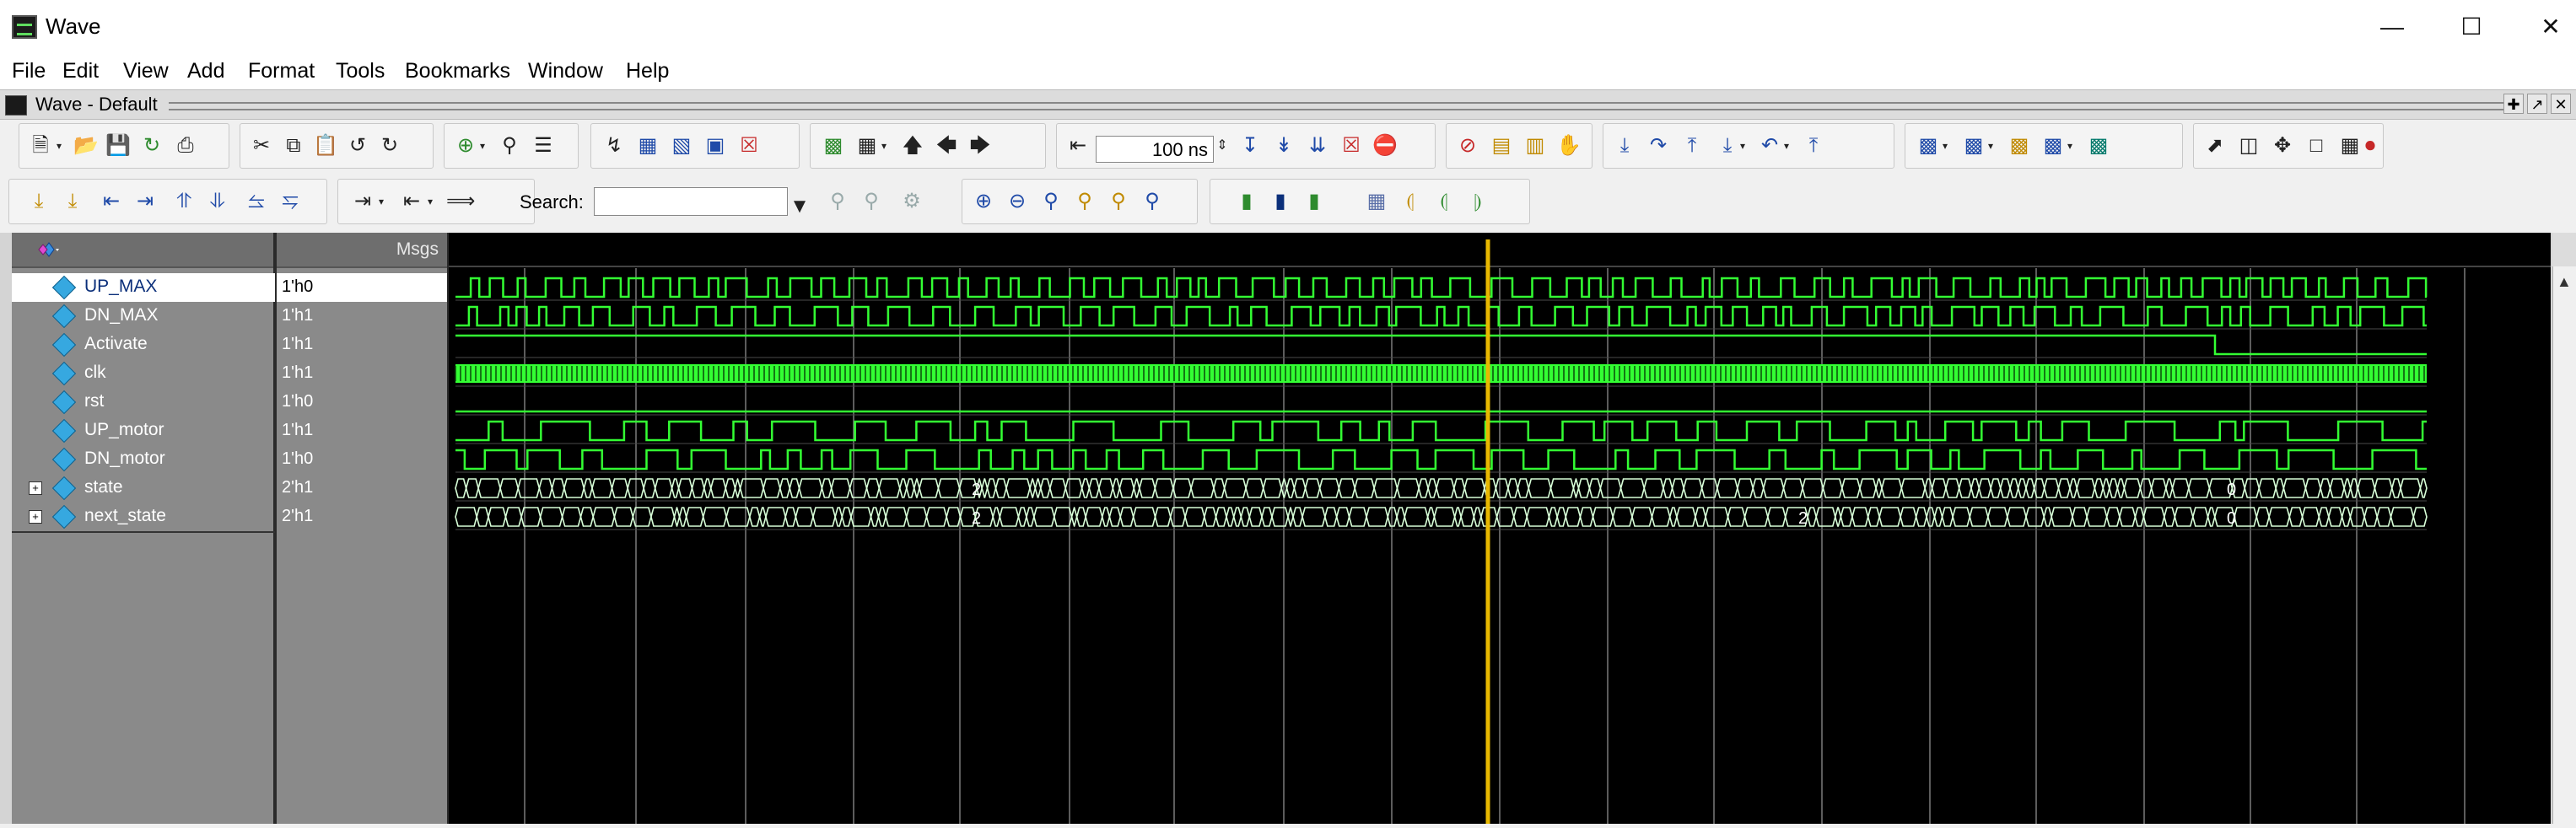  What do you see at coordinates (647, 71) in the screenshot?
I see `menu-help: Help` at bounding box center [647, 71].